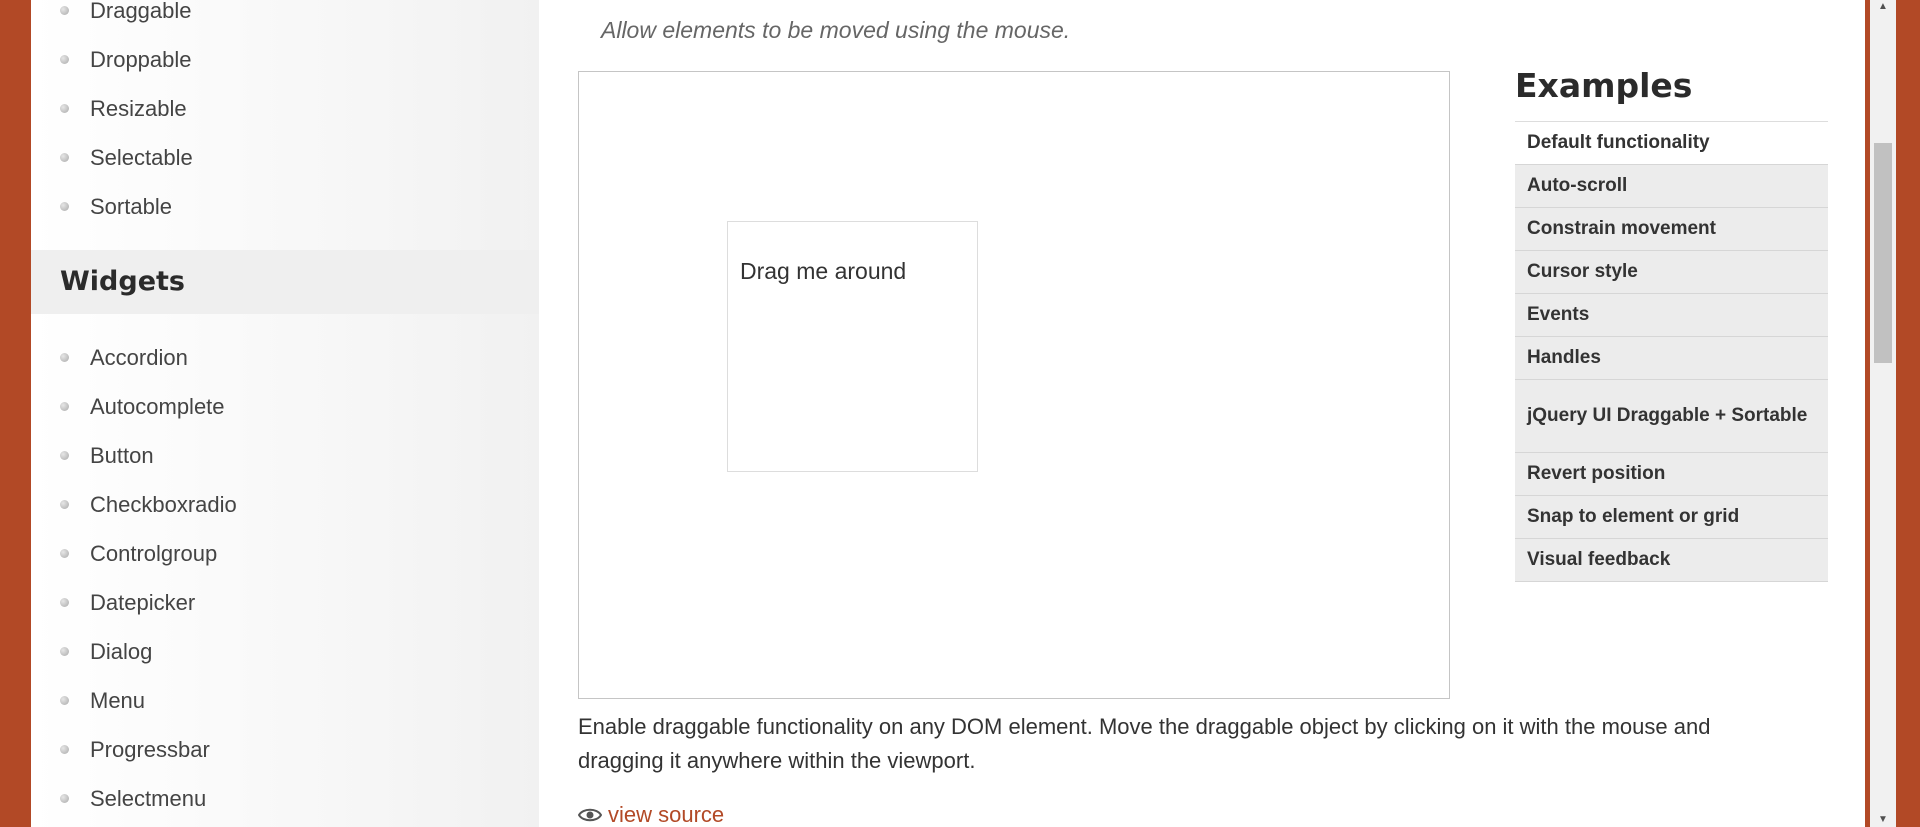  What do you see at coordinates (285, 282) in the screenshot?
I see `widgets-section-header: Widgets` at bounding box center [285, 282].